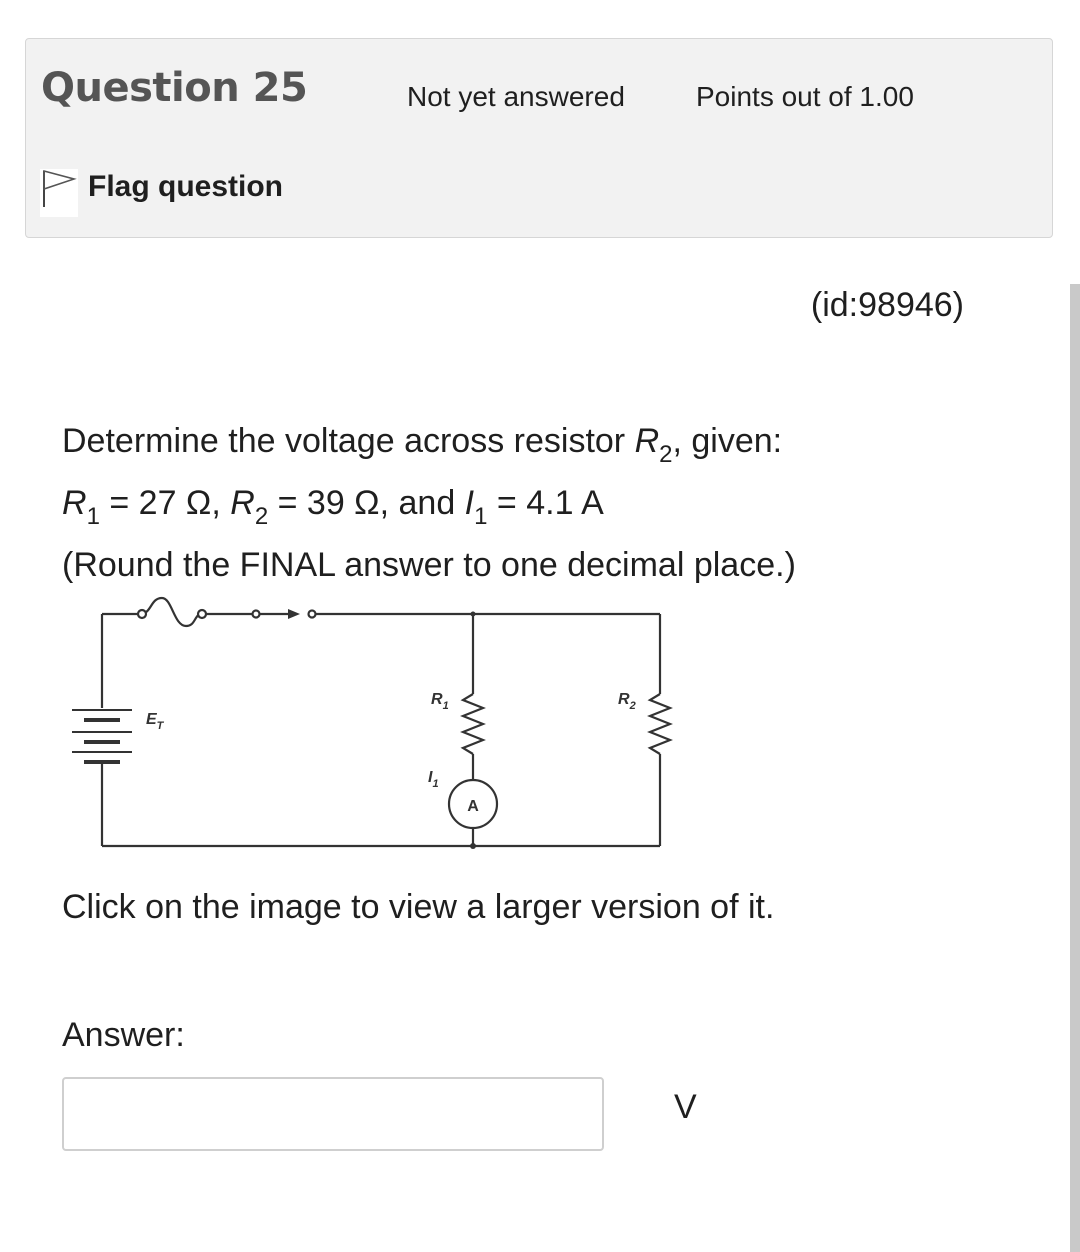 Image resolution: width=1080 pixels, height=1252 pixels. What do you see at coordinates (333, 1114) in the screenshot?
I see `answer-input` at bounding box center [333, 1114].